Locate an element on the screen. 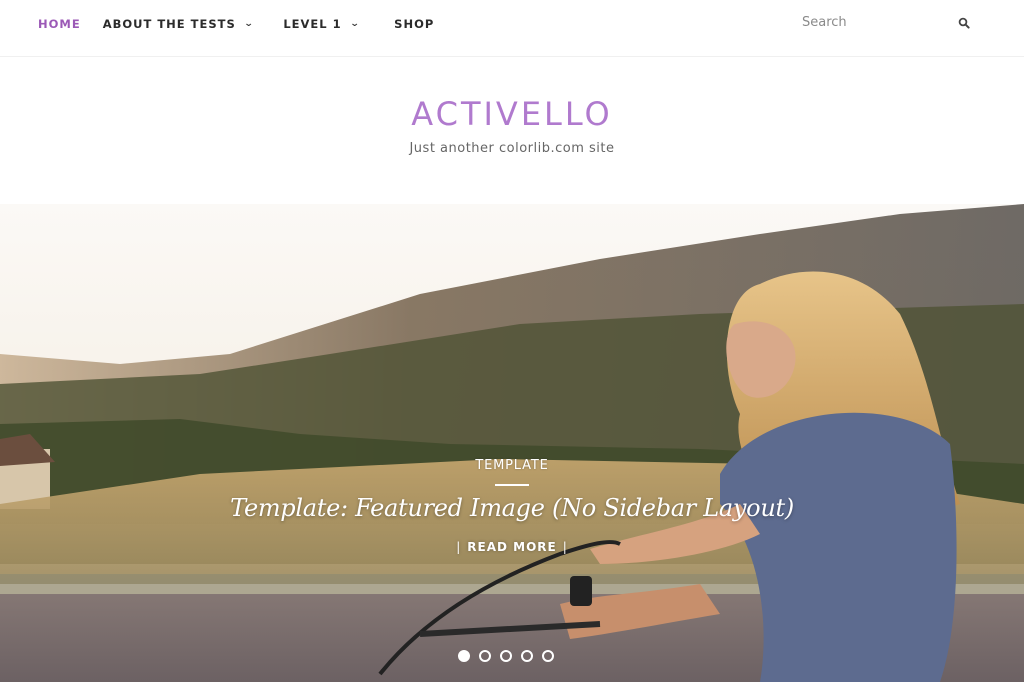 The height and width of the screenshot is (682, 1024). nav-item-shop: Shop is located at coordinates (414, 24).